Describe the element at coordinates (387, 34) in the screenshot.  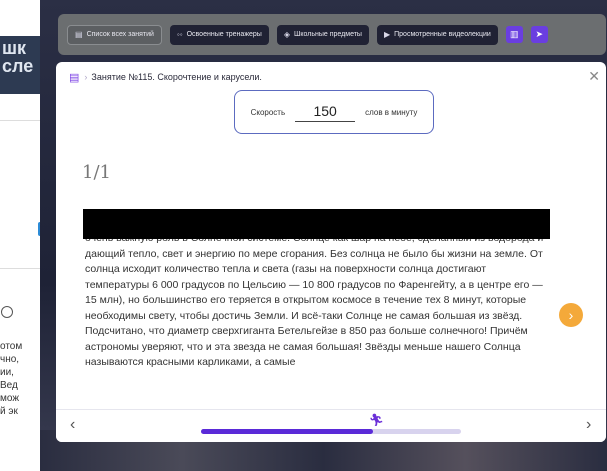
I see `video-icon: ▶` at that location.